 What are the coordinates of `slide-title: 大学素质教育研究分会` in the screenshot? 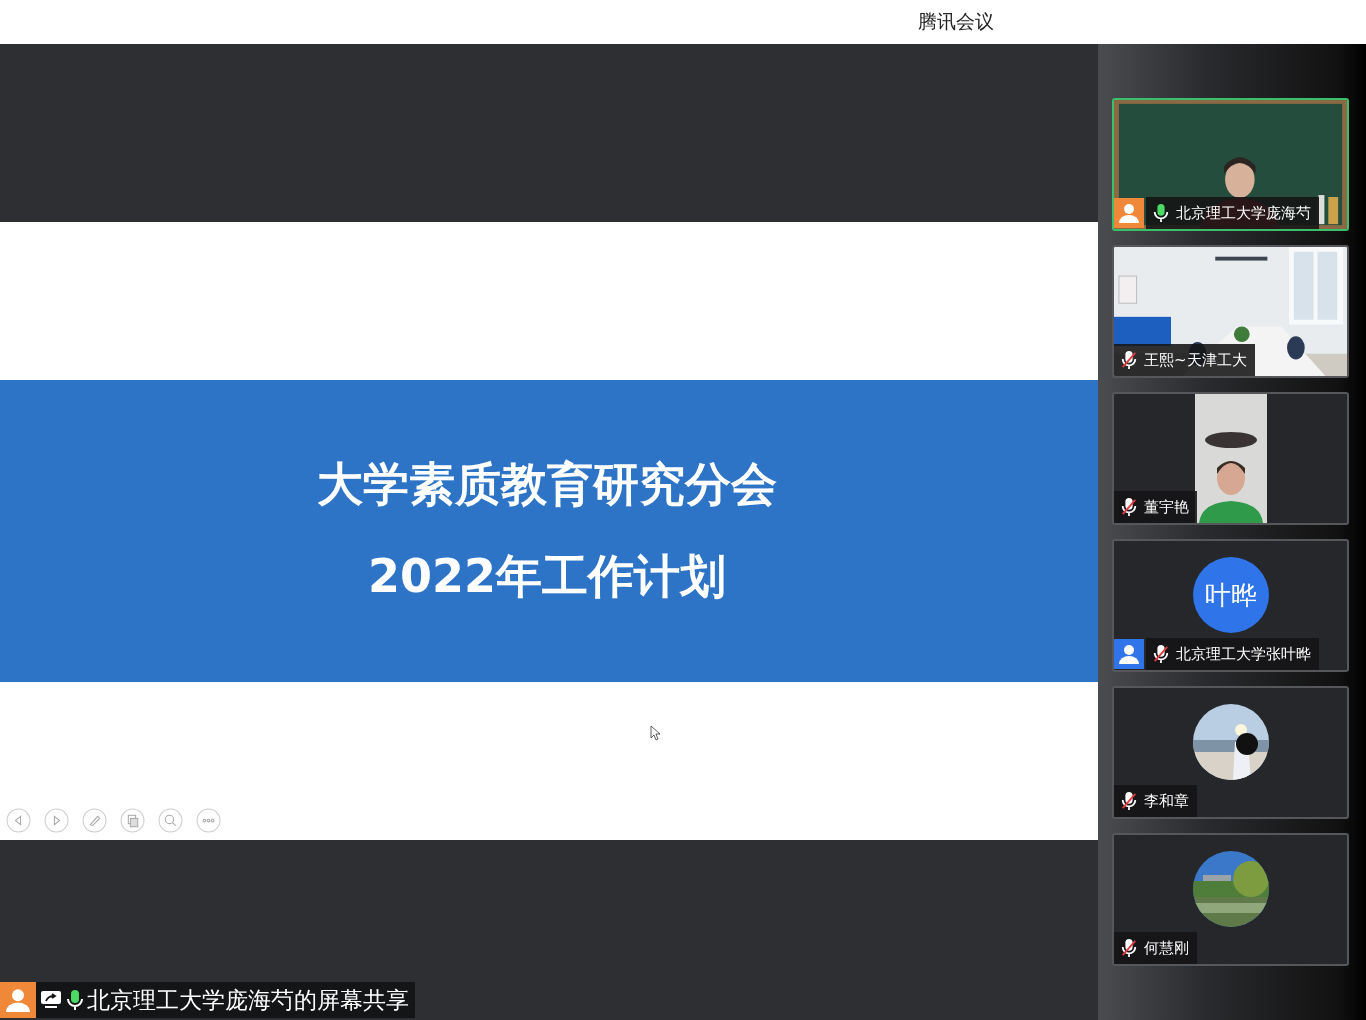 It's located at (547, 484).